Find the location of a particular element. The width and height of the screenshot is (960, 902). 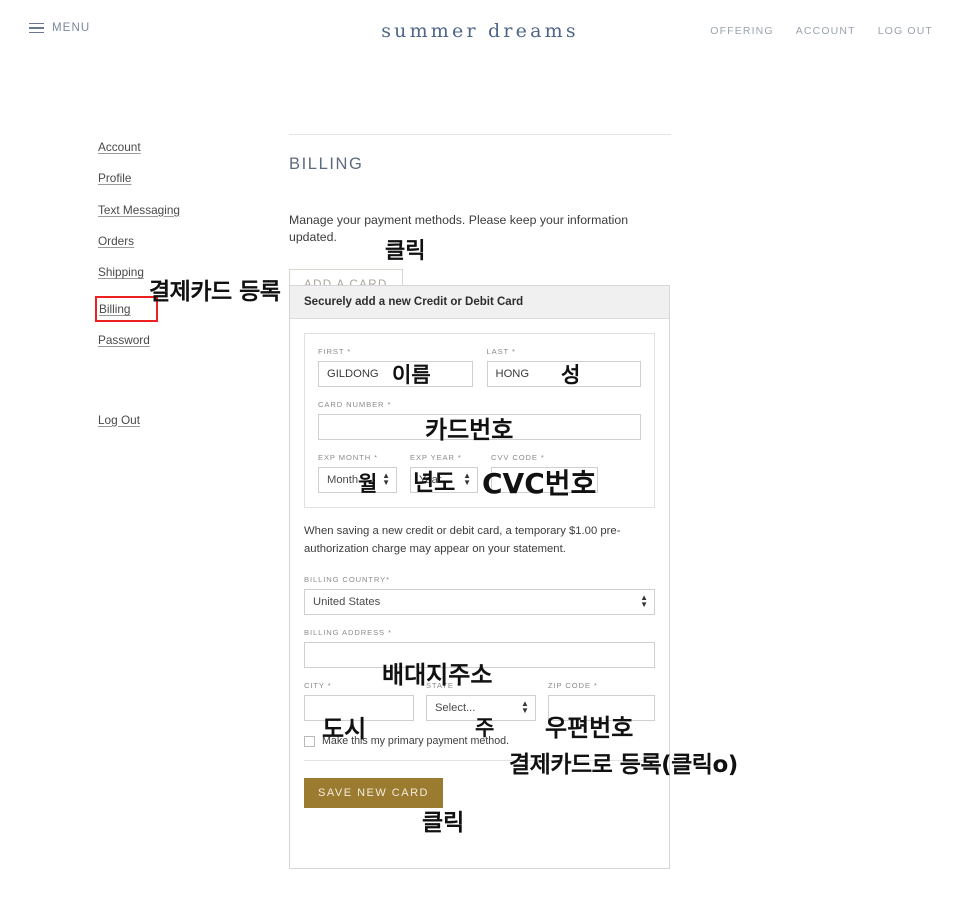

save-new-card-button: SAVE NEW CARD is located at coordinates (373, 793).